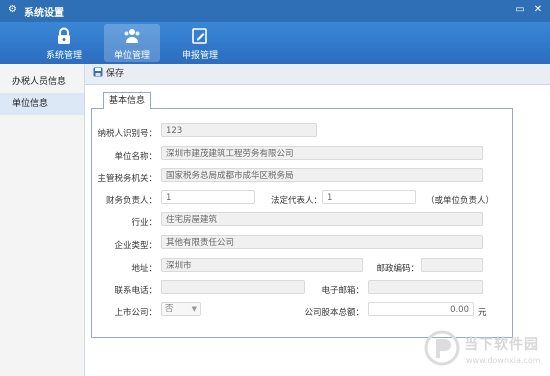  Describe the element at coordinates (131, 201) in the screenshot. I see `finance-head-label: 财务负责人：` at that location.